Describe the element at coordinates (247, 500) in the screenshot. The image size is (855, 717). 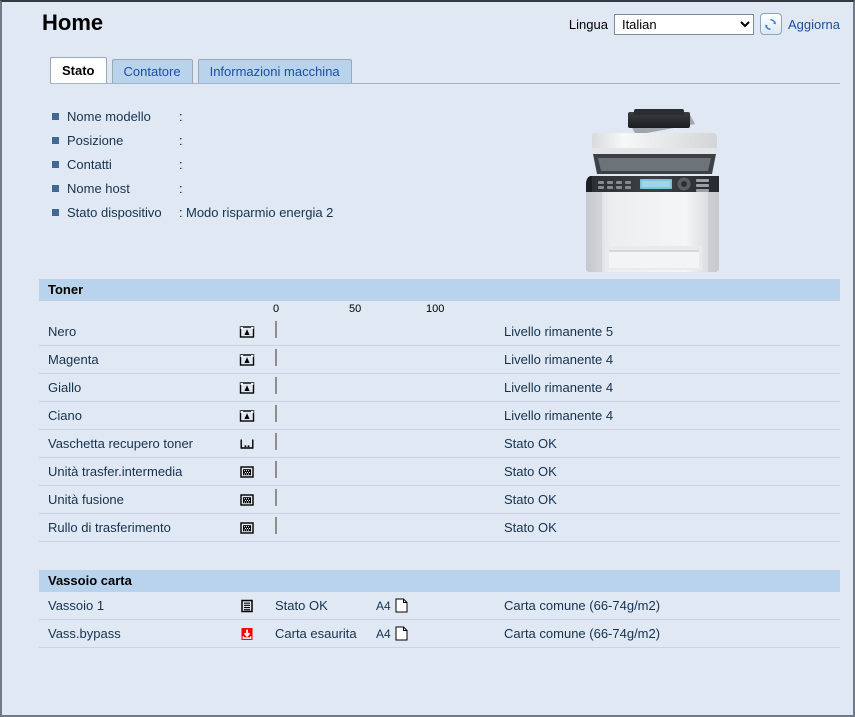
I see `fuser-unit-icon` at that location.